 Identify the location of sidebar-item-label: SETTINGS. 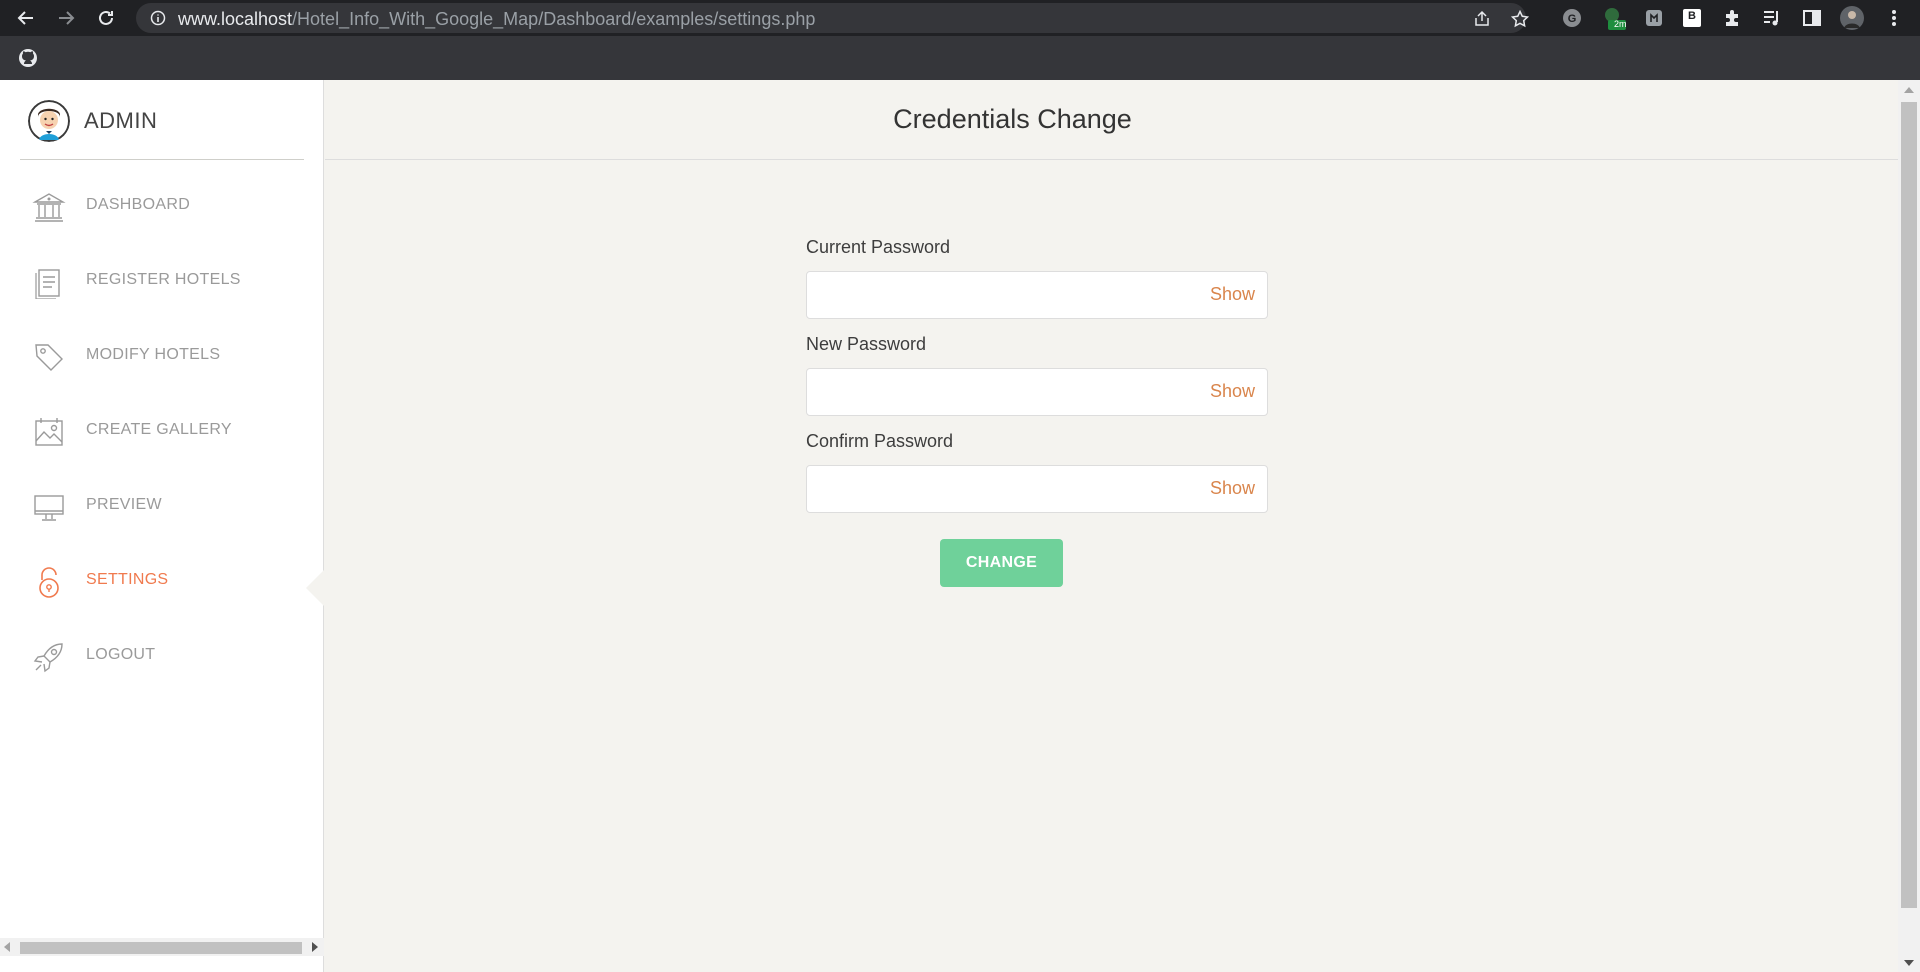
(127, 579).